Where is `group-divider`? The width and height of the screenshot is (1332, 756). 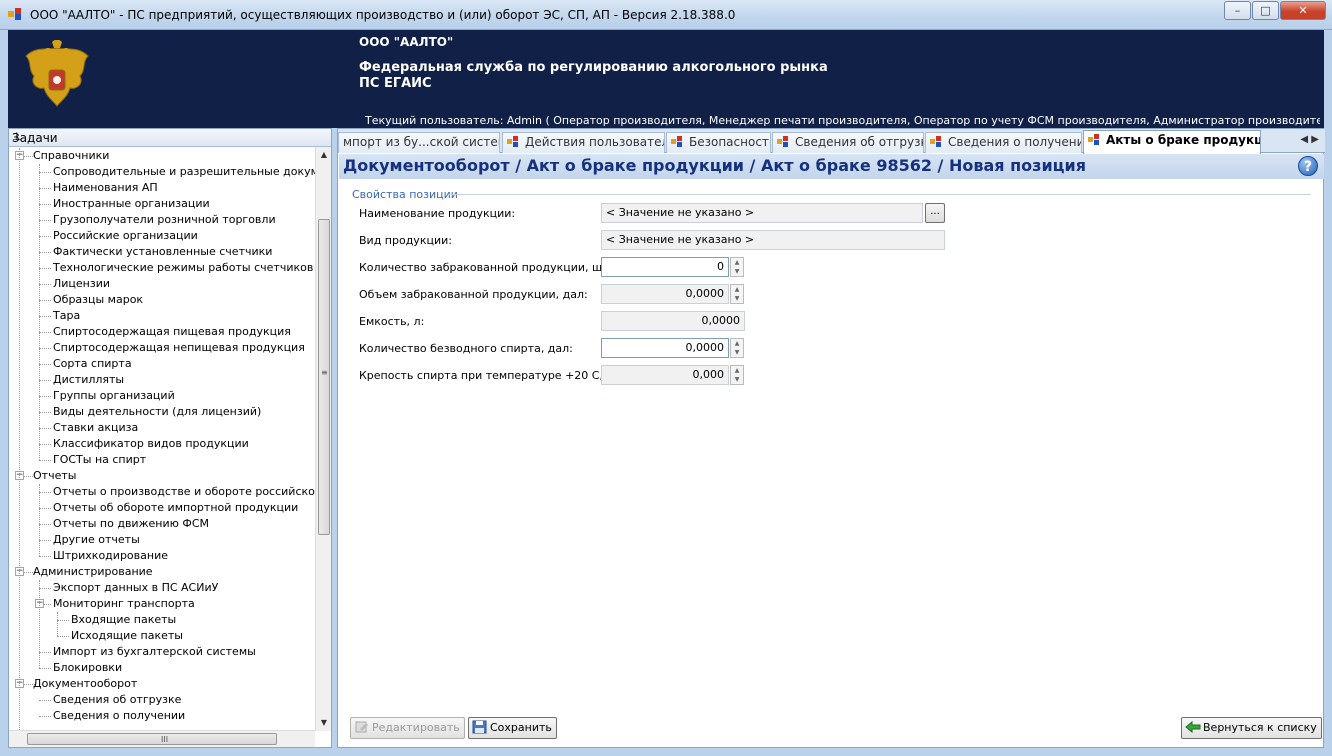 group-divider is located at coordinates (879, 194).